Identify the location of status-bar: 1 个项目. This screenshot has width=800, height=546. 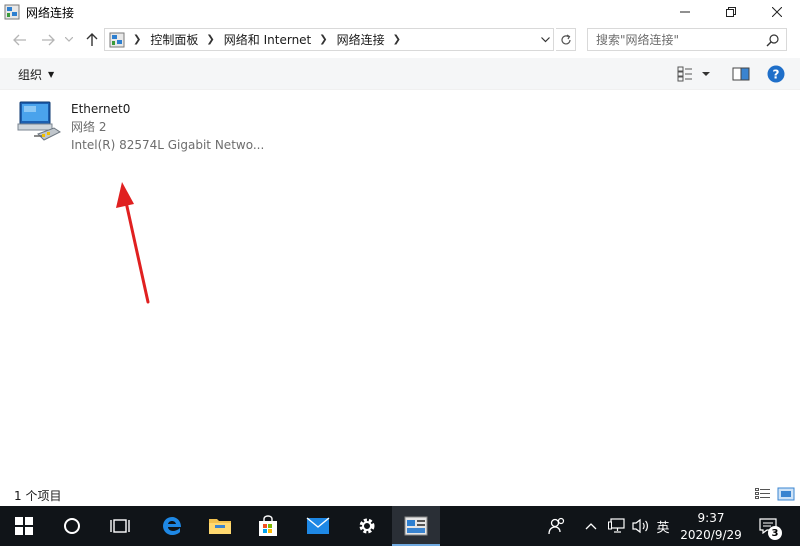
(400, 495).